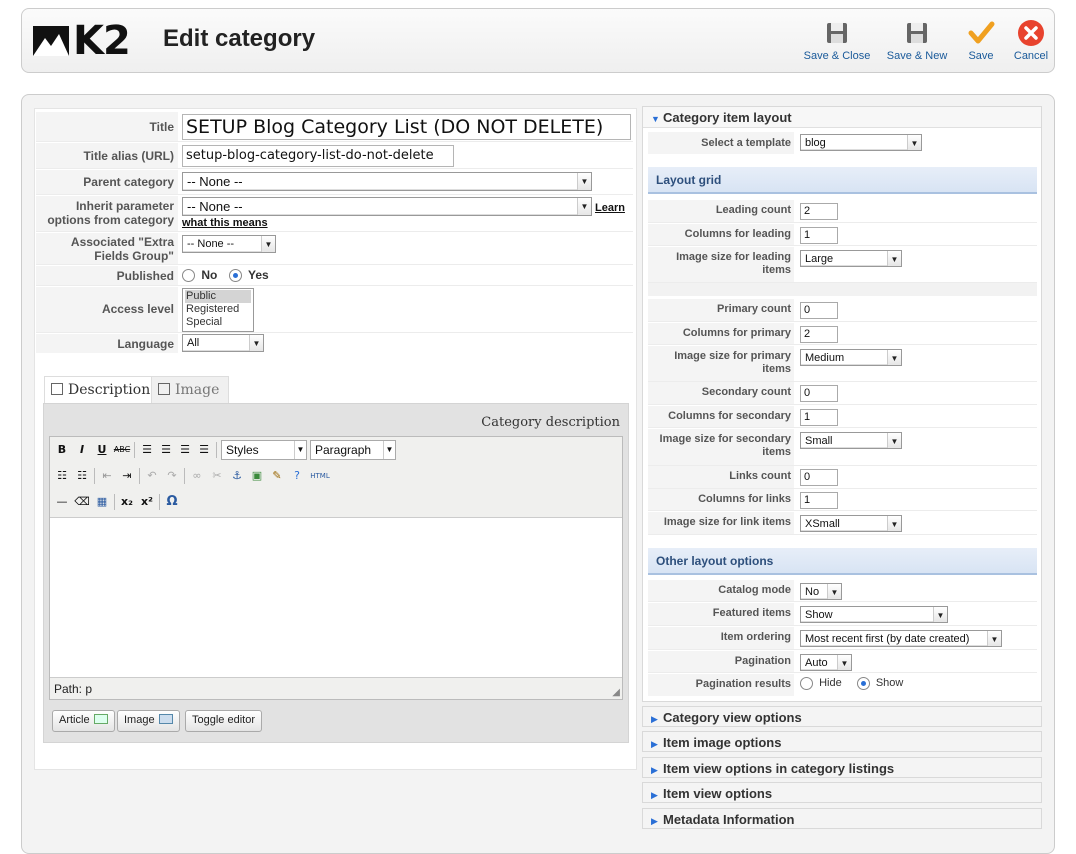 The image size is (1076, 854). Describe the element at coordinates (127, 476) in the screenshot. I see `indent-icon: ⇥` at that location.